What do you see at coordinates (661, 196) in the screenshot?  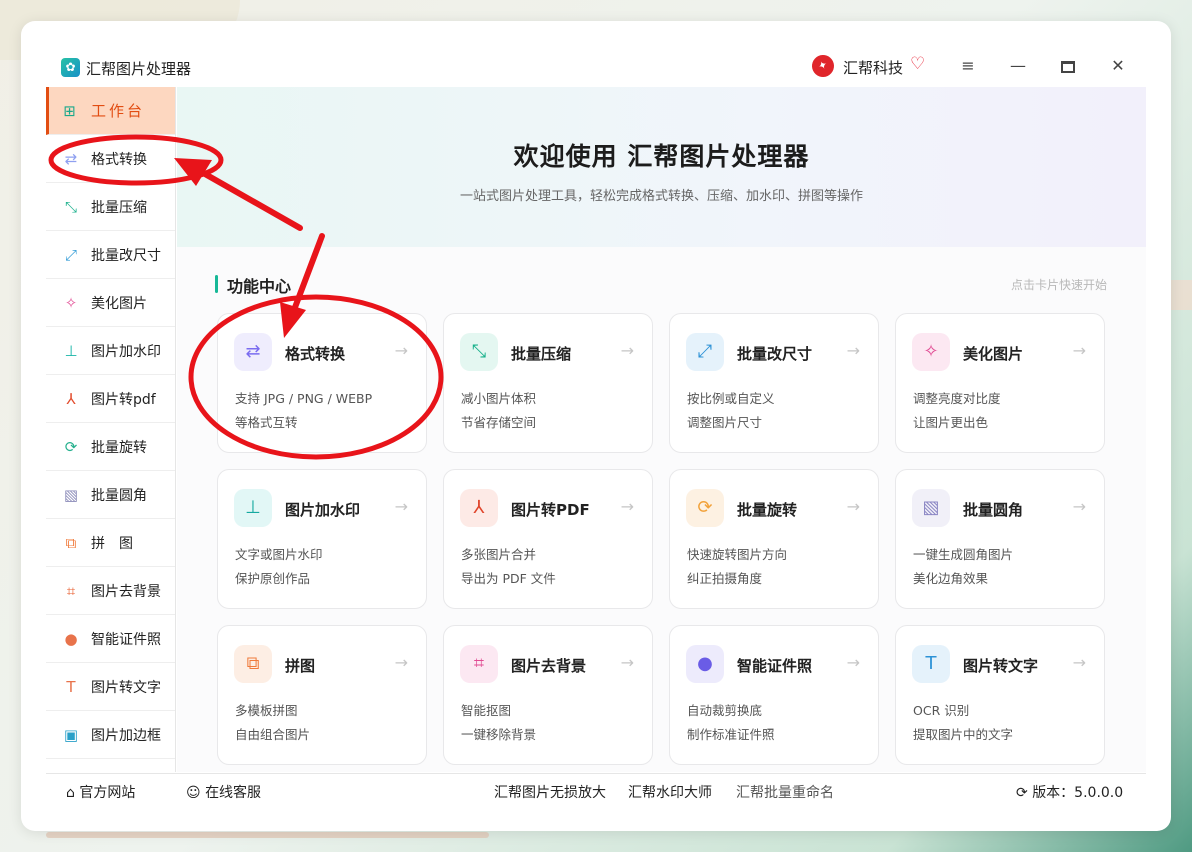 I see `page-subtitle: 一站式图片处理工具，轻松完成格式转换、压缩、加水印、拼图等操作` at bounding box center [661, 196].